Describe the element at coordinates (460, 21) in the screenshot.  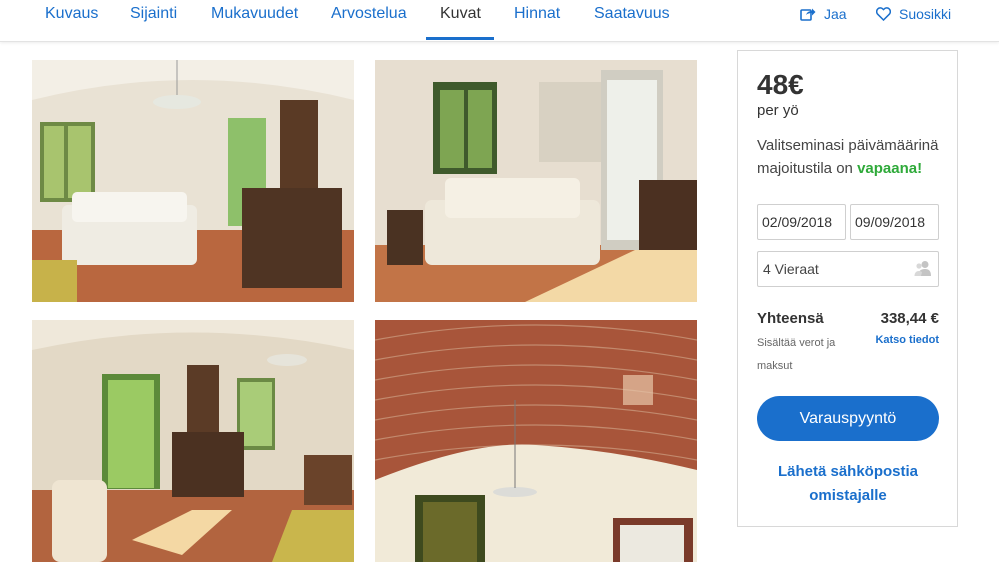
I see `tab-kuvat: Kuvat` at that location.